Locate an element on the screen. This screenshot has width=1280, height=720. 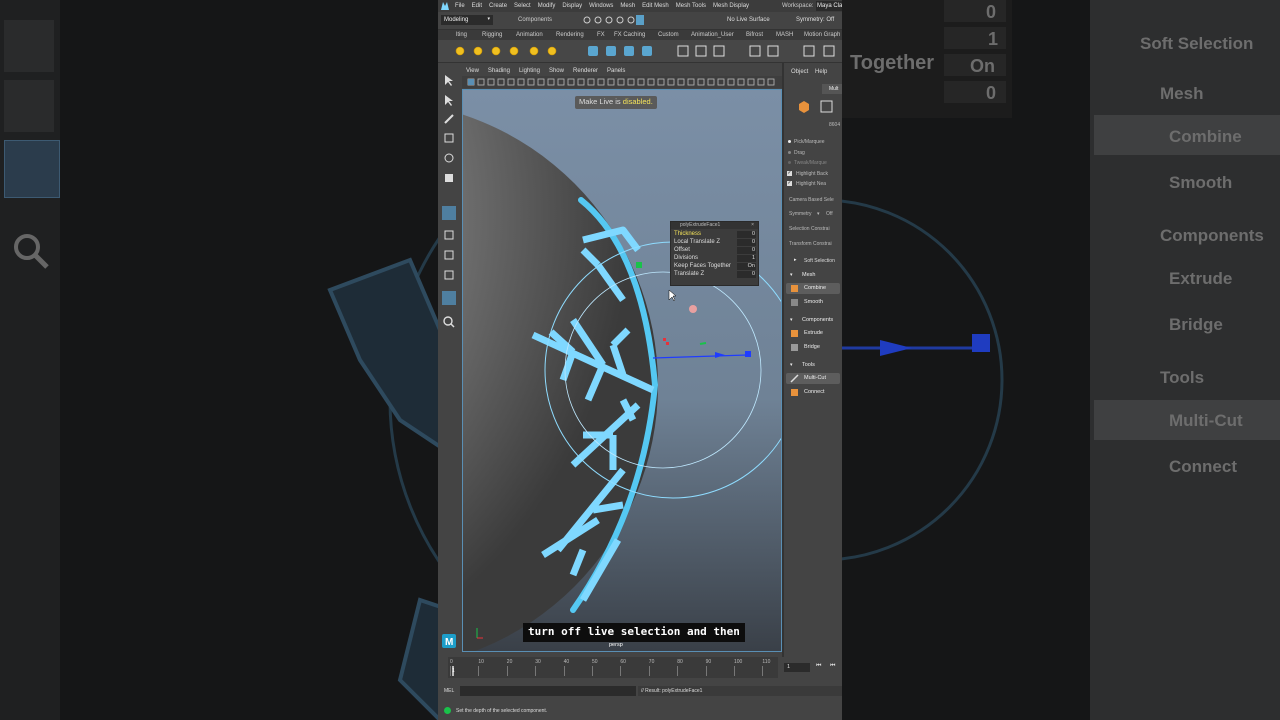
menu-display: Display is located at coordinates (572, 6).